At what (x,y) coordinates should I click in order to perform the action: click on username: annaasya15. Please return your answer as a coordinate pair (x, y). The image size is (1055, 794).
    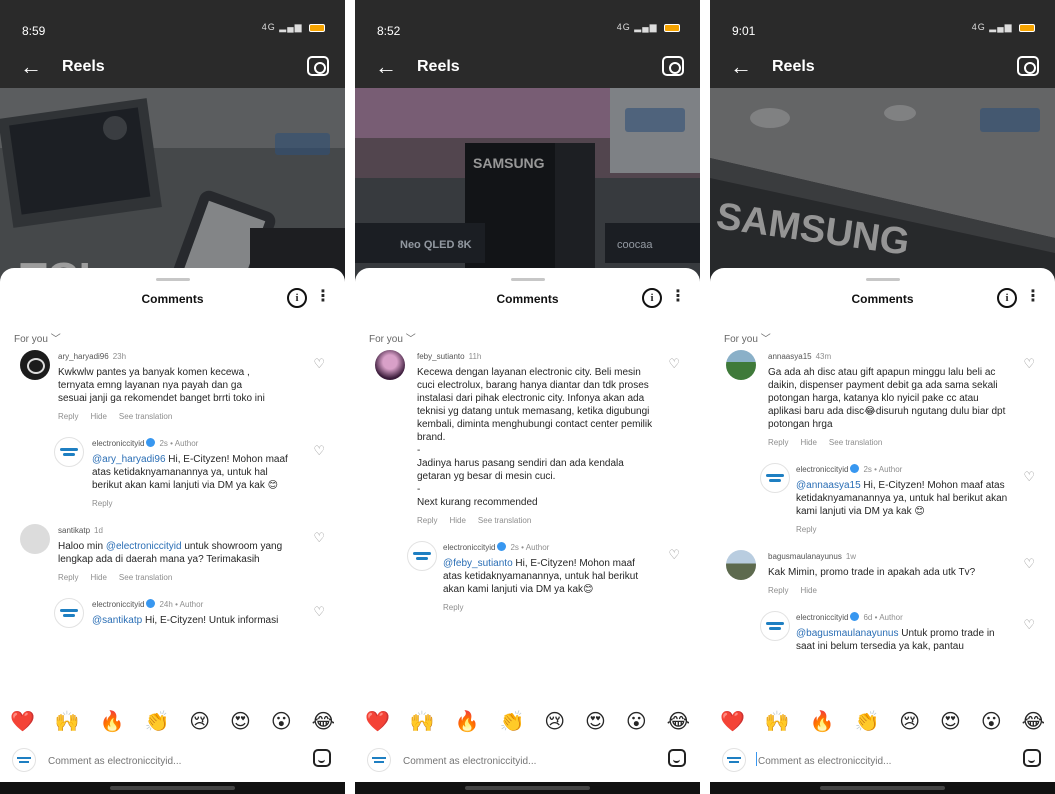
    Looking at the image, I should click on (790, 356).